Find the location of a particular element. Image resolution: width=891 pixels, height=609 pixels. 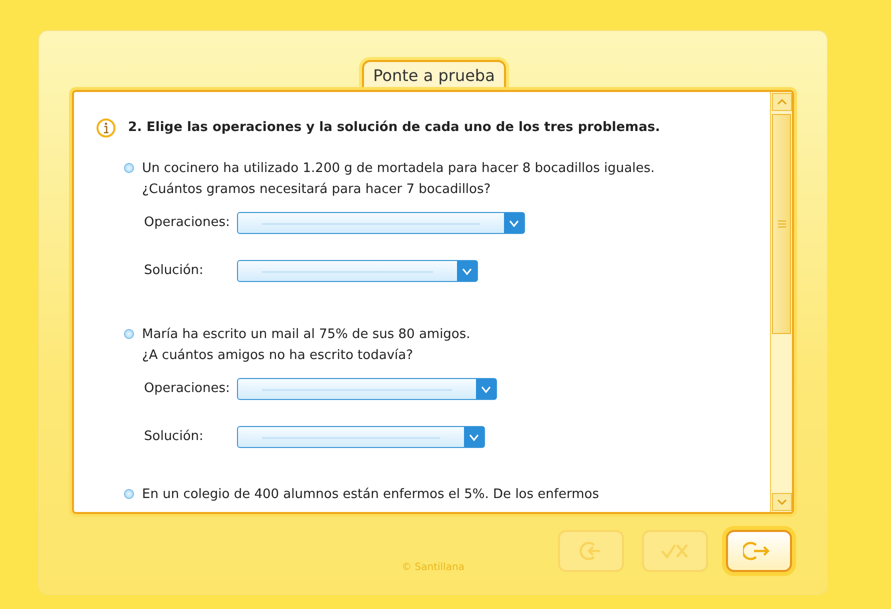

copyright-text: © Santillana is located at coordinates (433, 568).